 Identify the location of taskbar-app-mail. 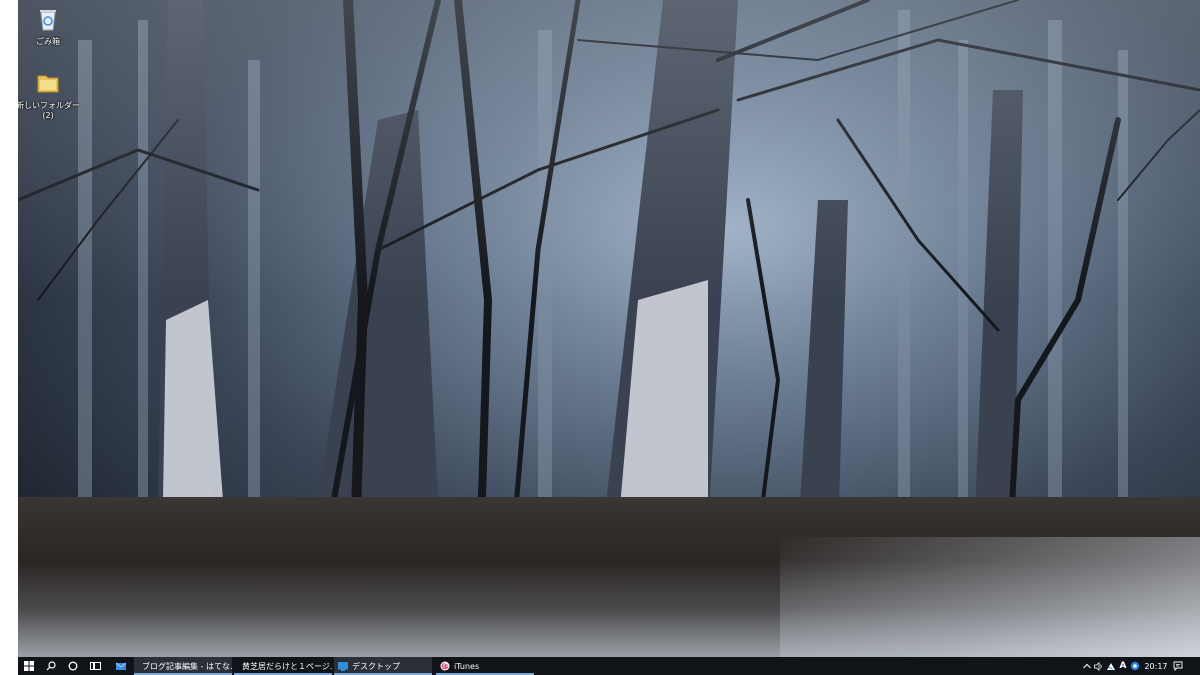
(122, 666).